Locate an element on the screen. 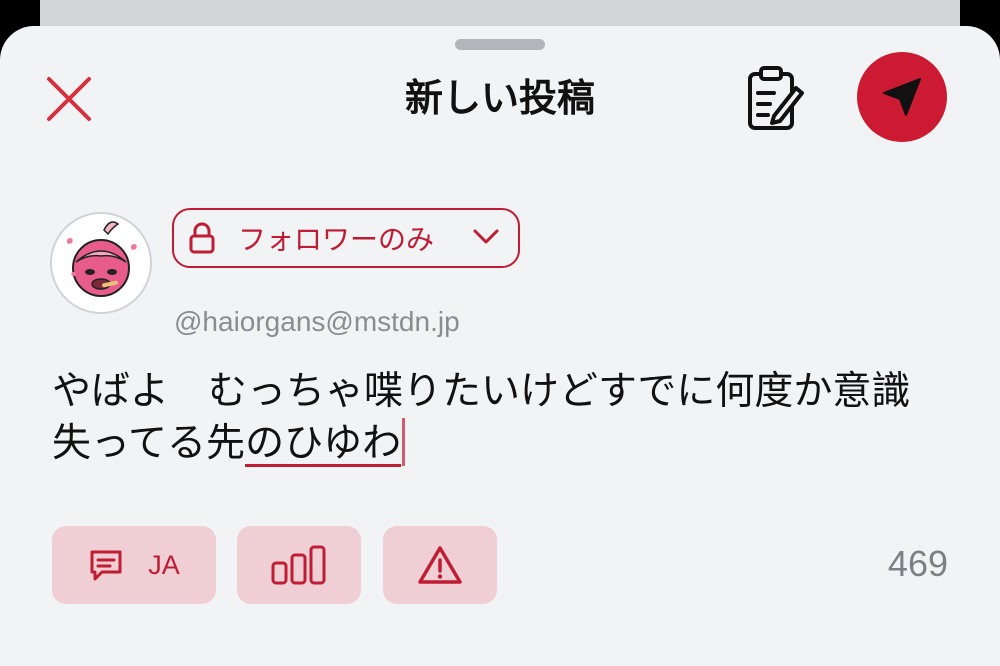 The width and height of the screenshot is (1000, 666). drafts-button is located at coordinates (774, 98).